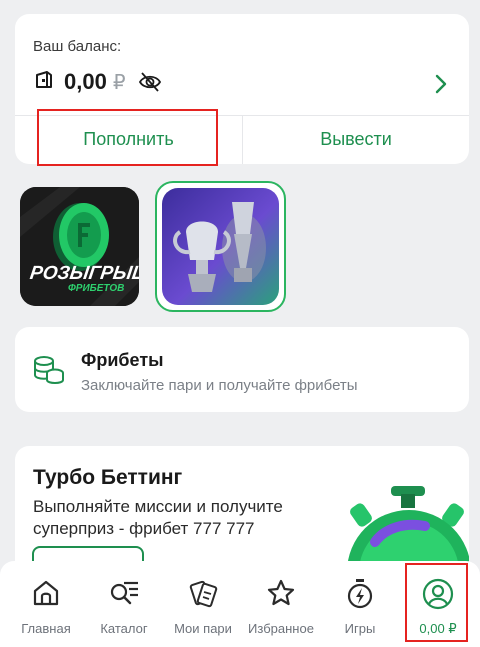  Describe the element at coordinates (360, 594) in the screenshot. I see `stopwatch-icon` at that location.